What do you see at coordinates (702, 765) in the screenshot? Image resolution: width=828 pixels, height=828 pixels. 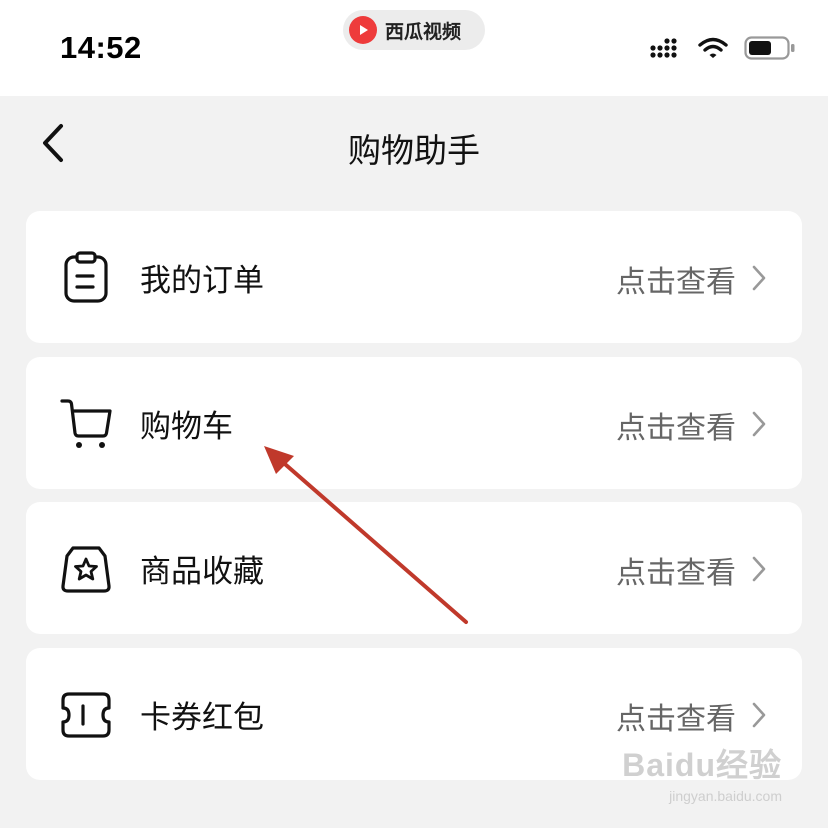 I see `watermark-main: Baidu经验` at bounding box center [702, 765].